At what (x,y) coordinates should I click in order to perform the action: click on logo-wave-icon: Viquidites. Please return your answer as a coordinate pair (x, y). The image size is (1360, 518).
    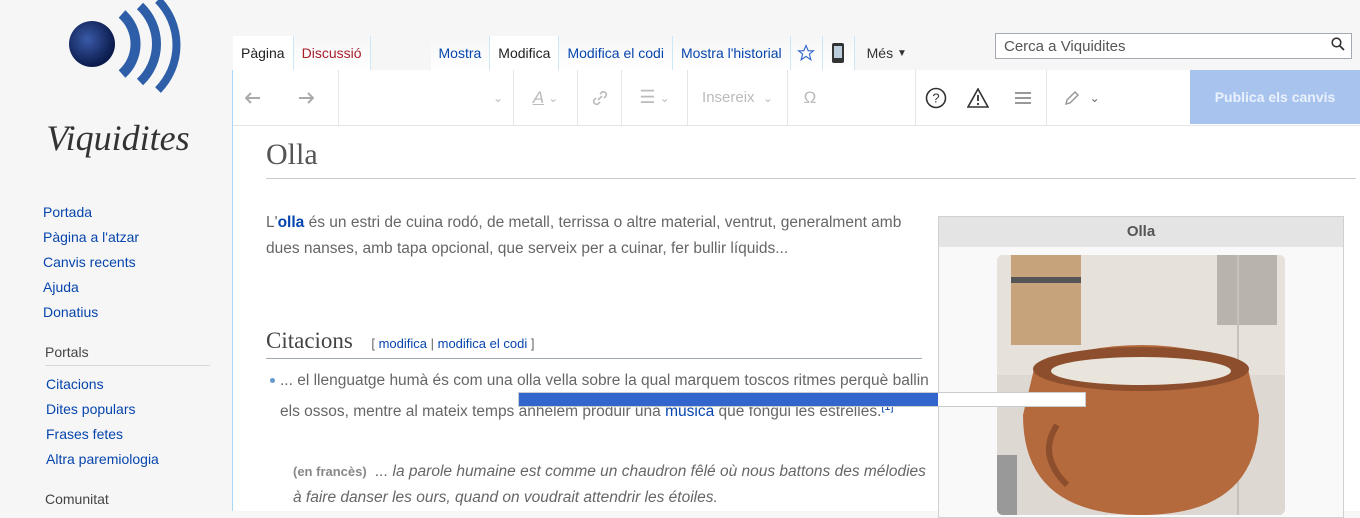
    Looking at the image, I should click on (118, 79).